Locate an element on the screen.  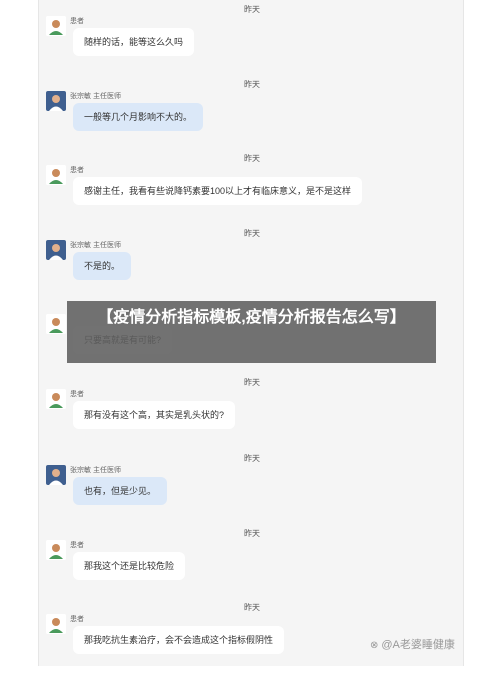
brand-icon: ⊗ is located at coordinates (374, 645).